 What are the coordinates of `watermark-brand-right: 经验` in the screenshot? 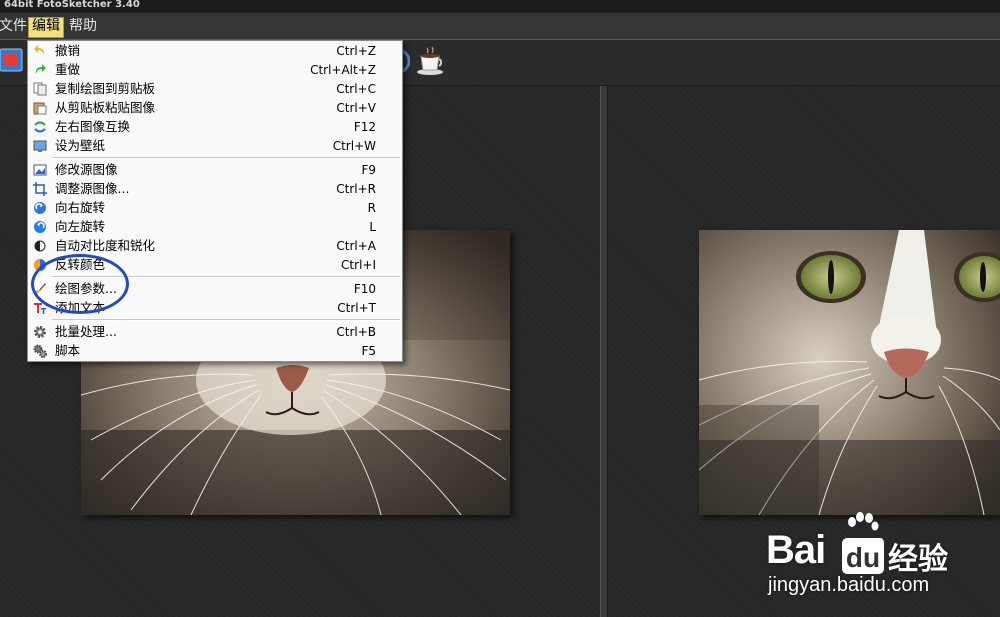 It's located at (918, 559).